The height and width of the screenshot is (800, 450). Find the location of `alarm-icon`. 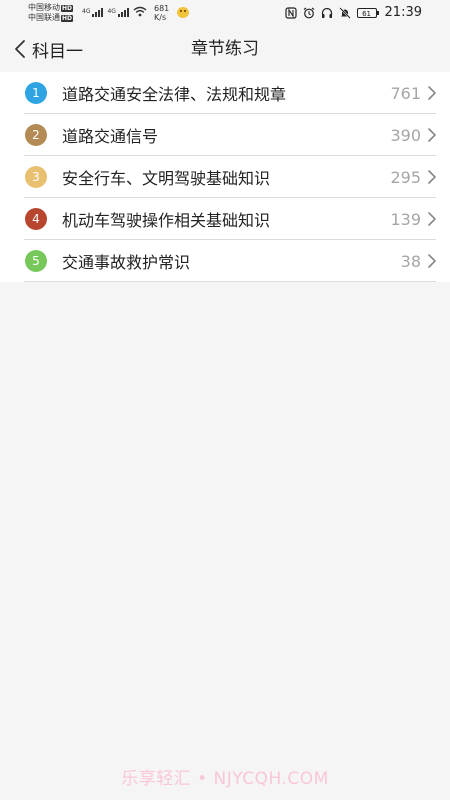

alarm-icon is located at coordinates (309, 13).